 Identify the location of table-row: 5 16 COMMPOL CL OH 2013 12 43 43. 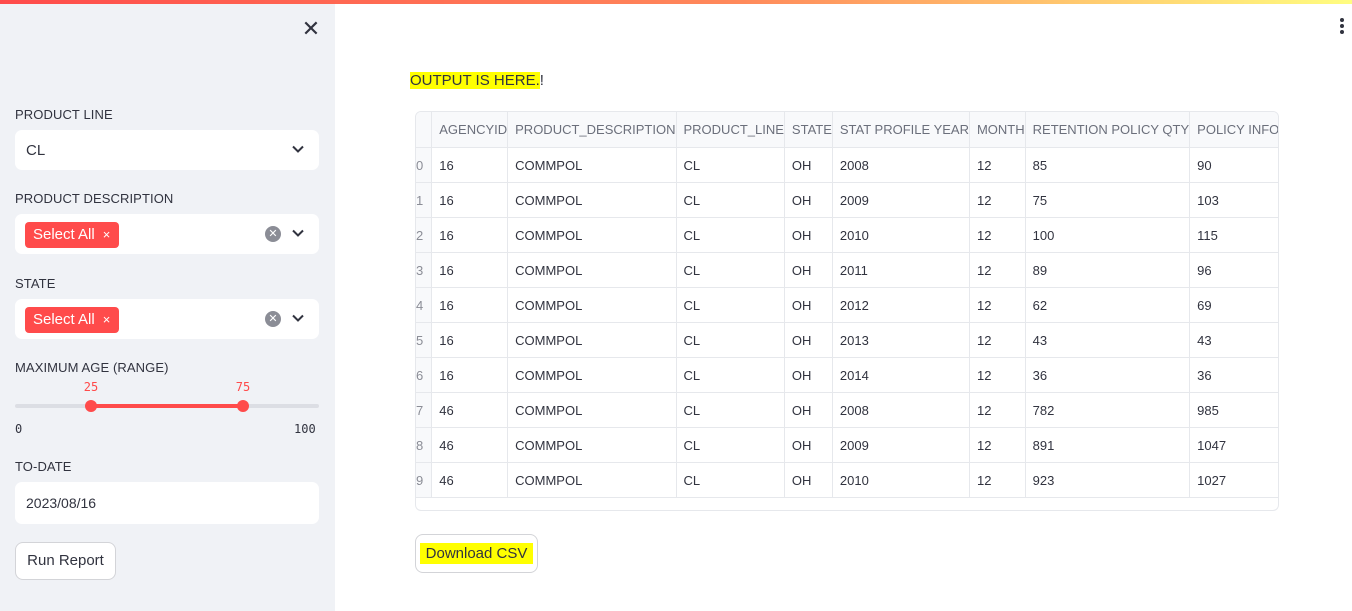
(847, 340).